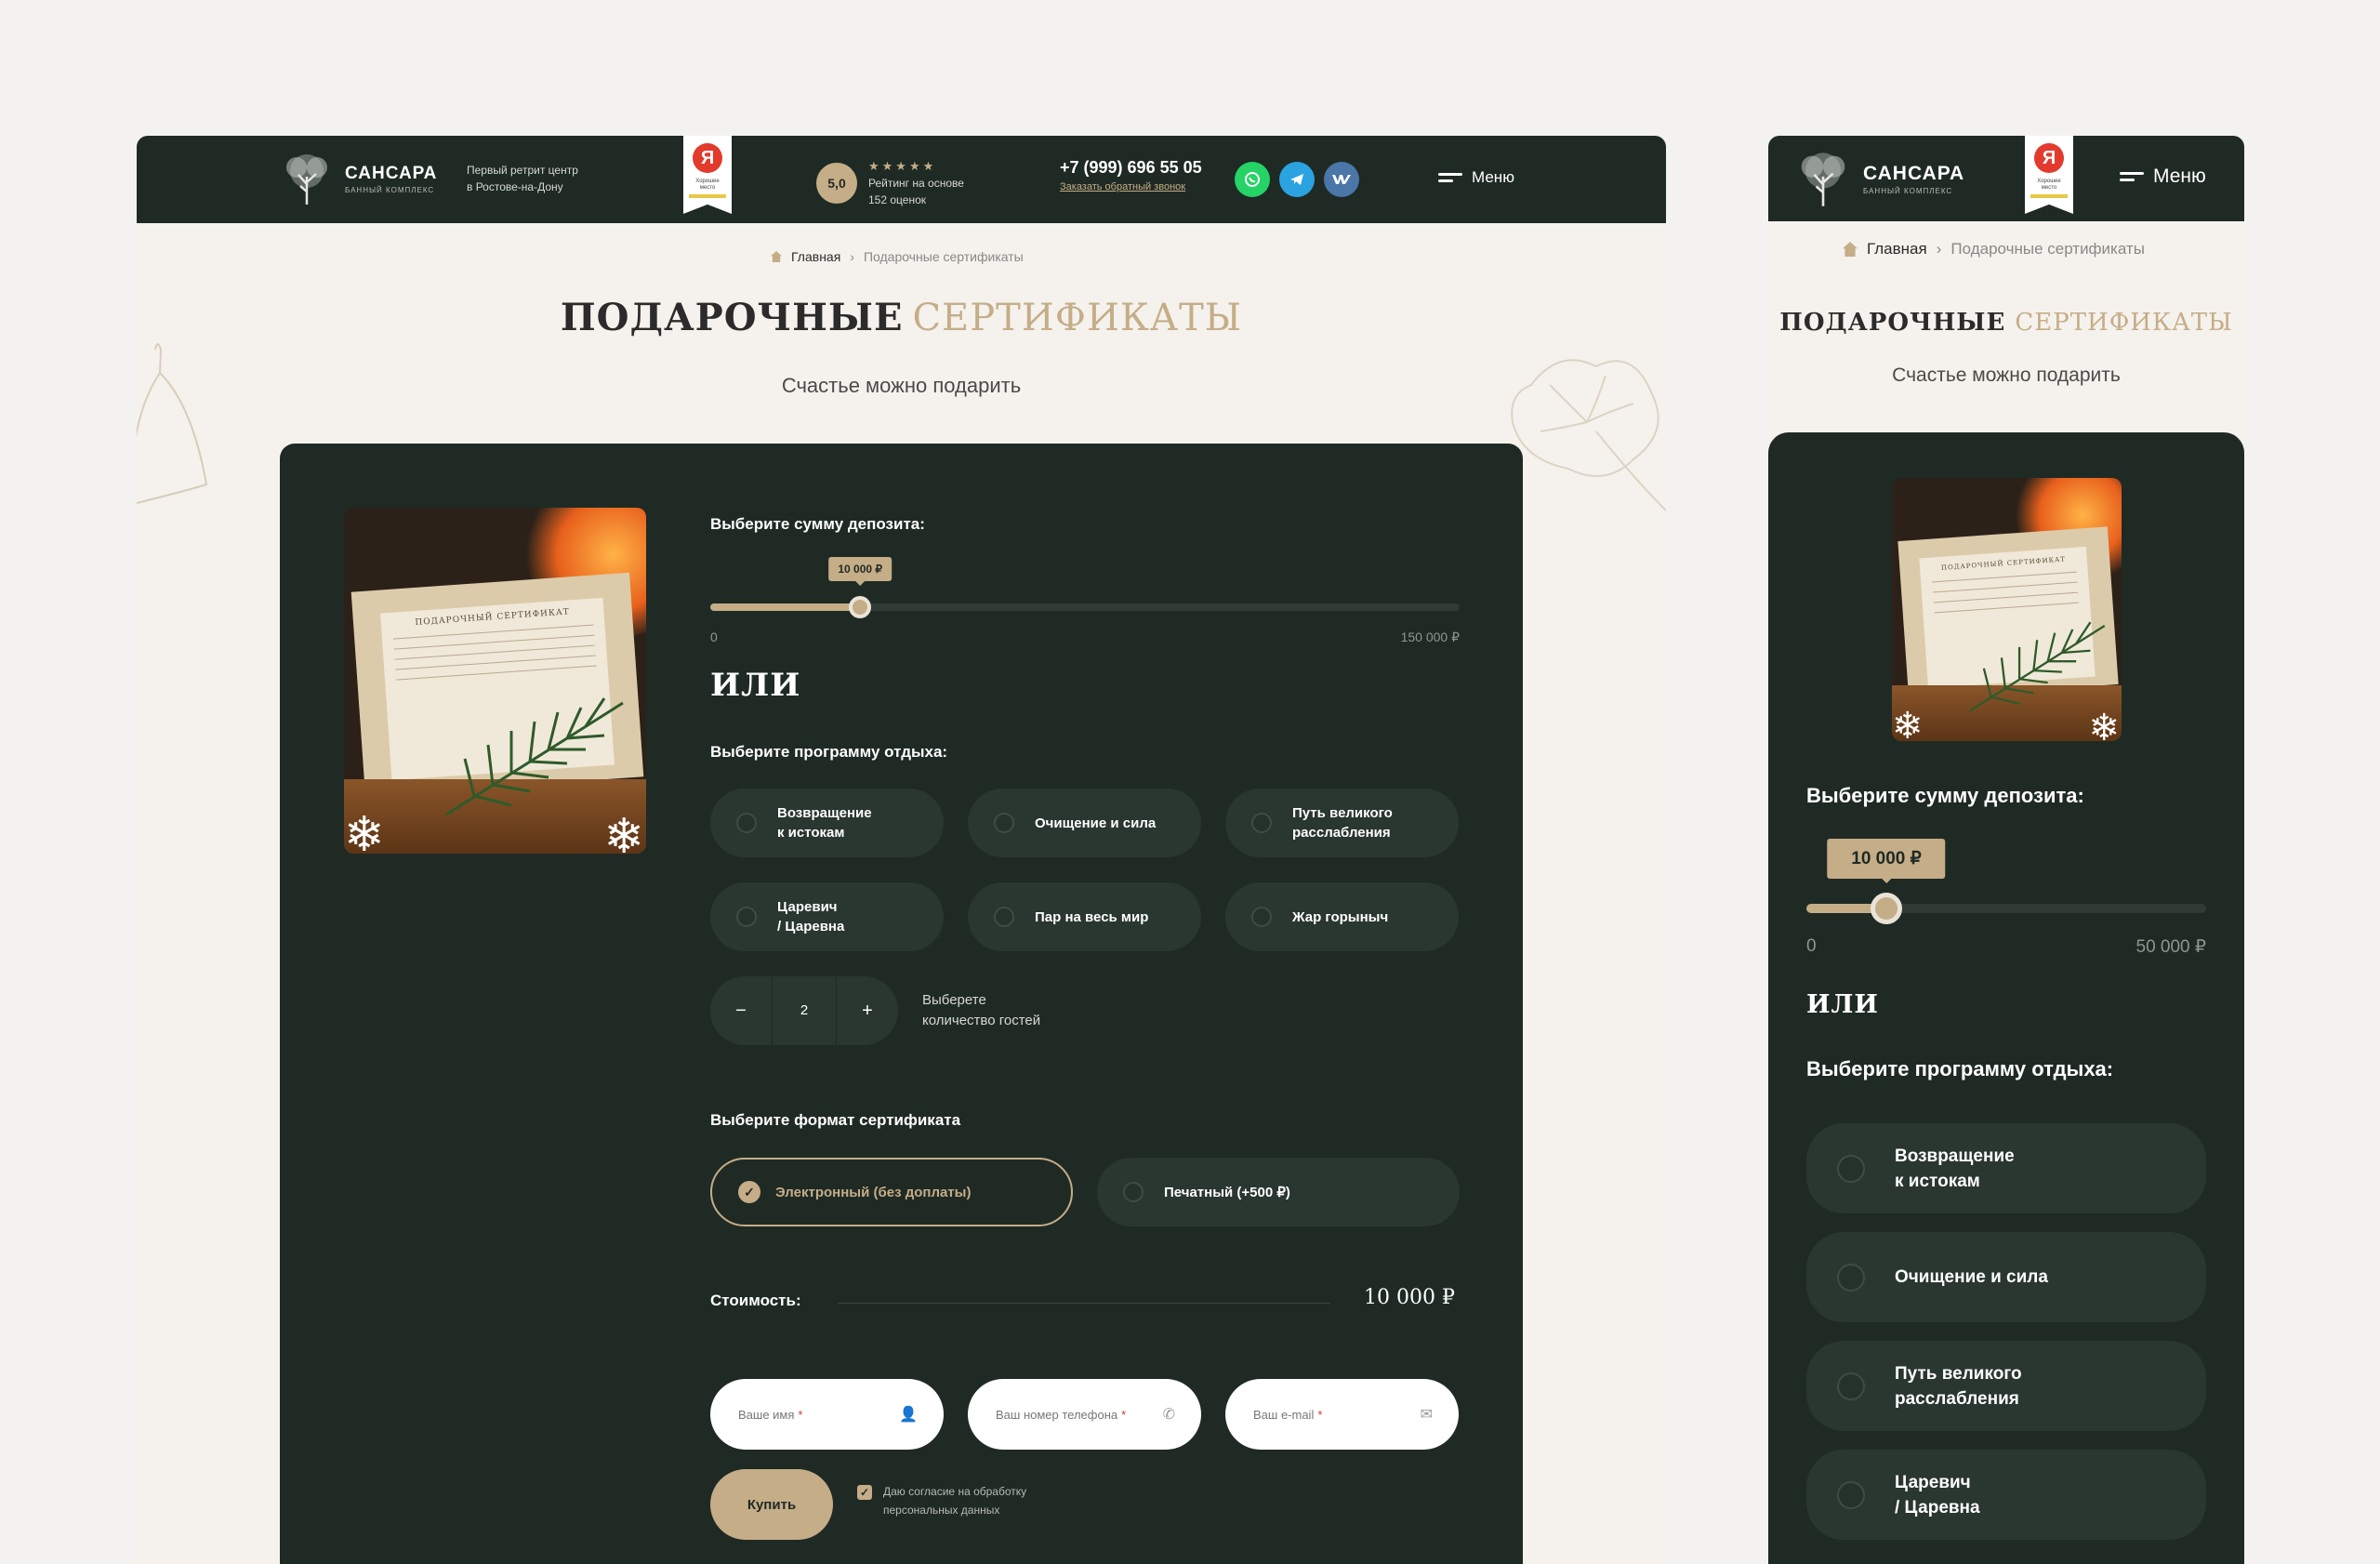  I want to click on option-label: расслабления, so click(1957, 1398).